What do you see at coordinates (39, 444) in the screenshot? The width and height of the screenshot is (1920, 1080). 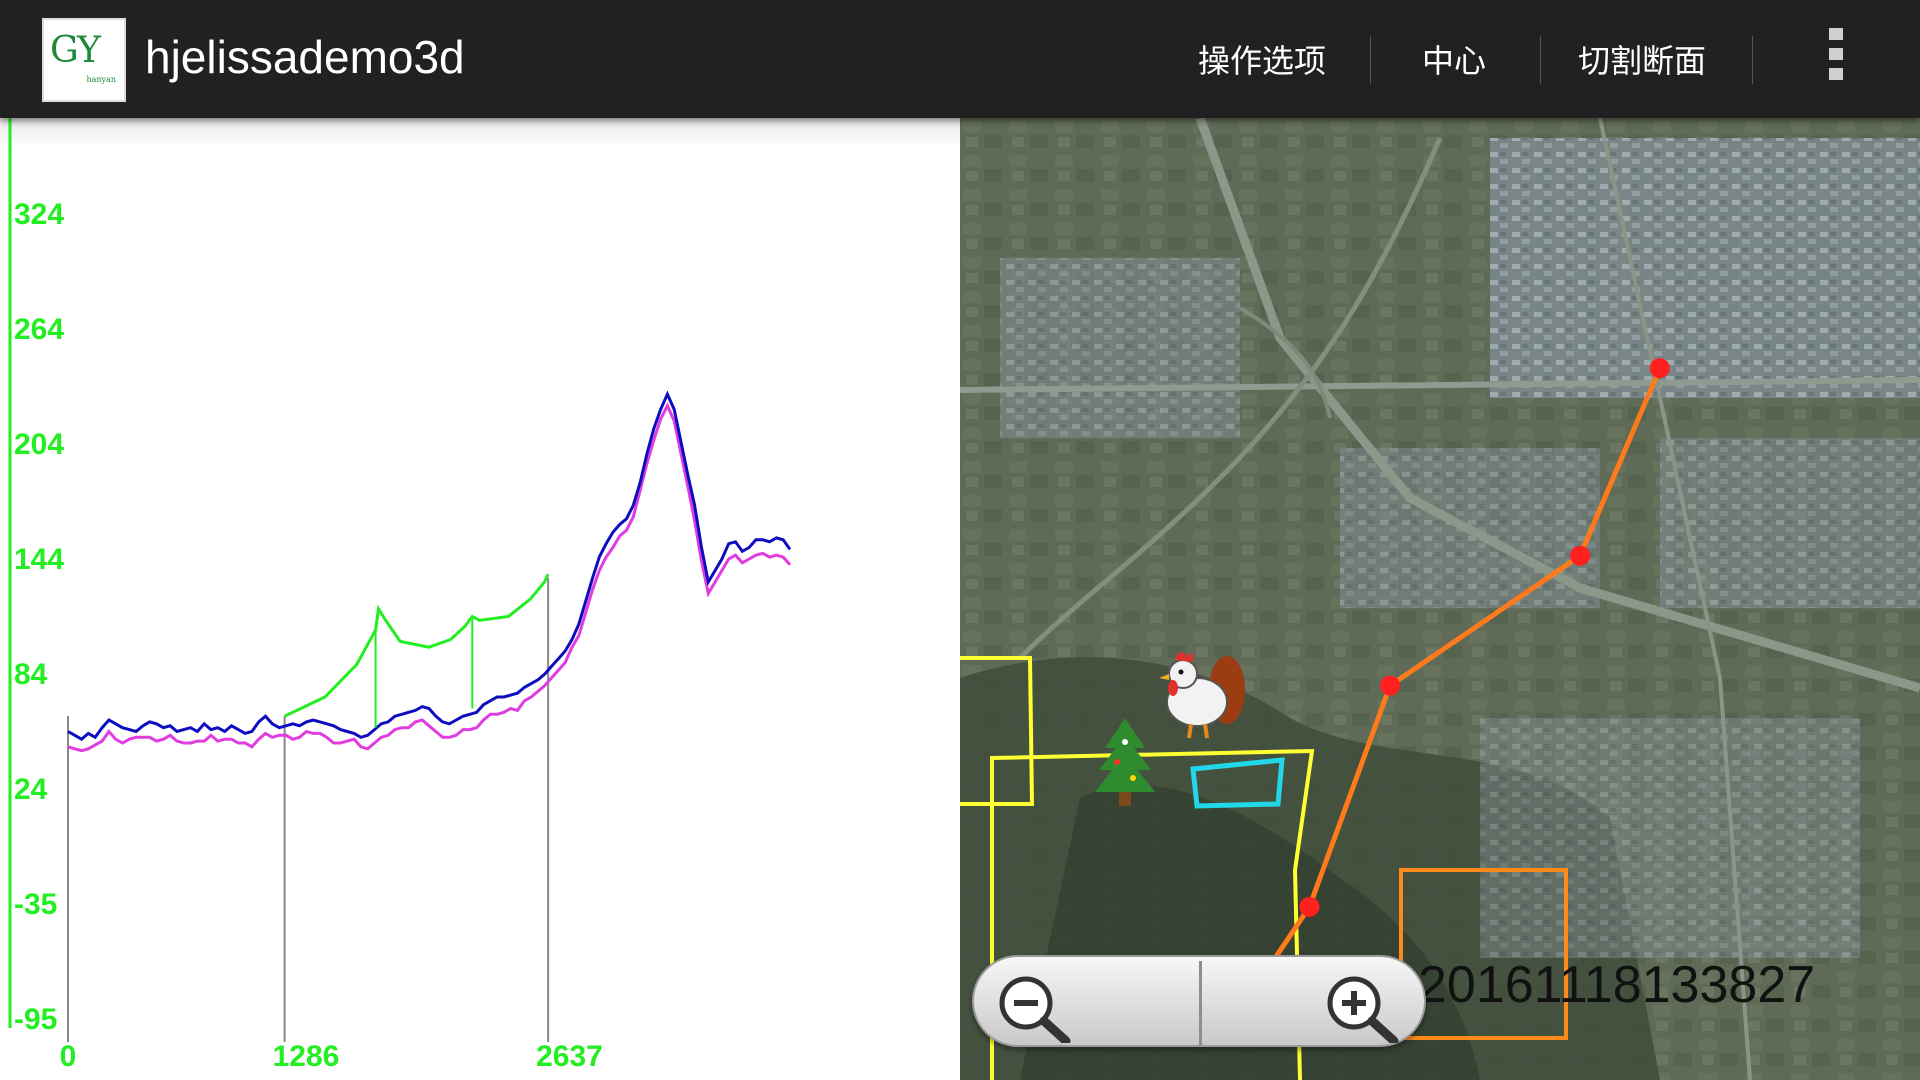 I see `y-tick-label: 204` at bounding box center [39, 444].